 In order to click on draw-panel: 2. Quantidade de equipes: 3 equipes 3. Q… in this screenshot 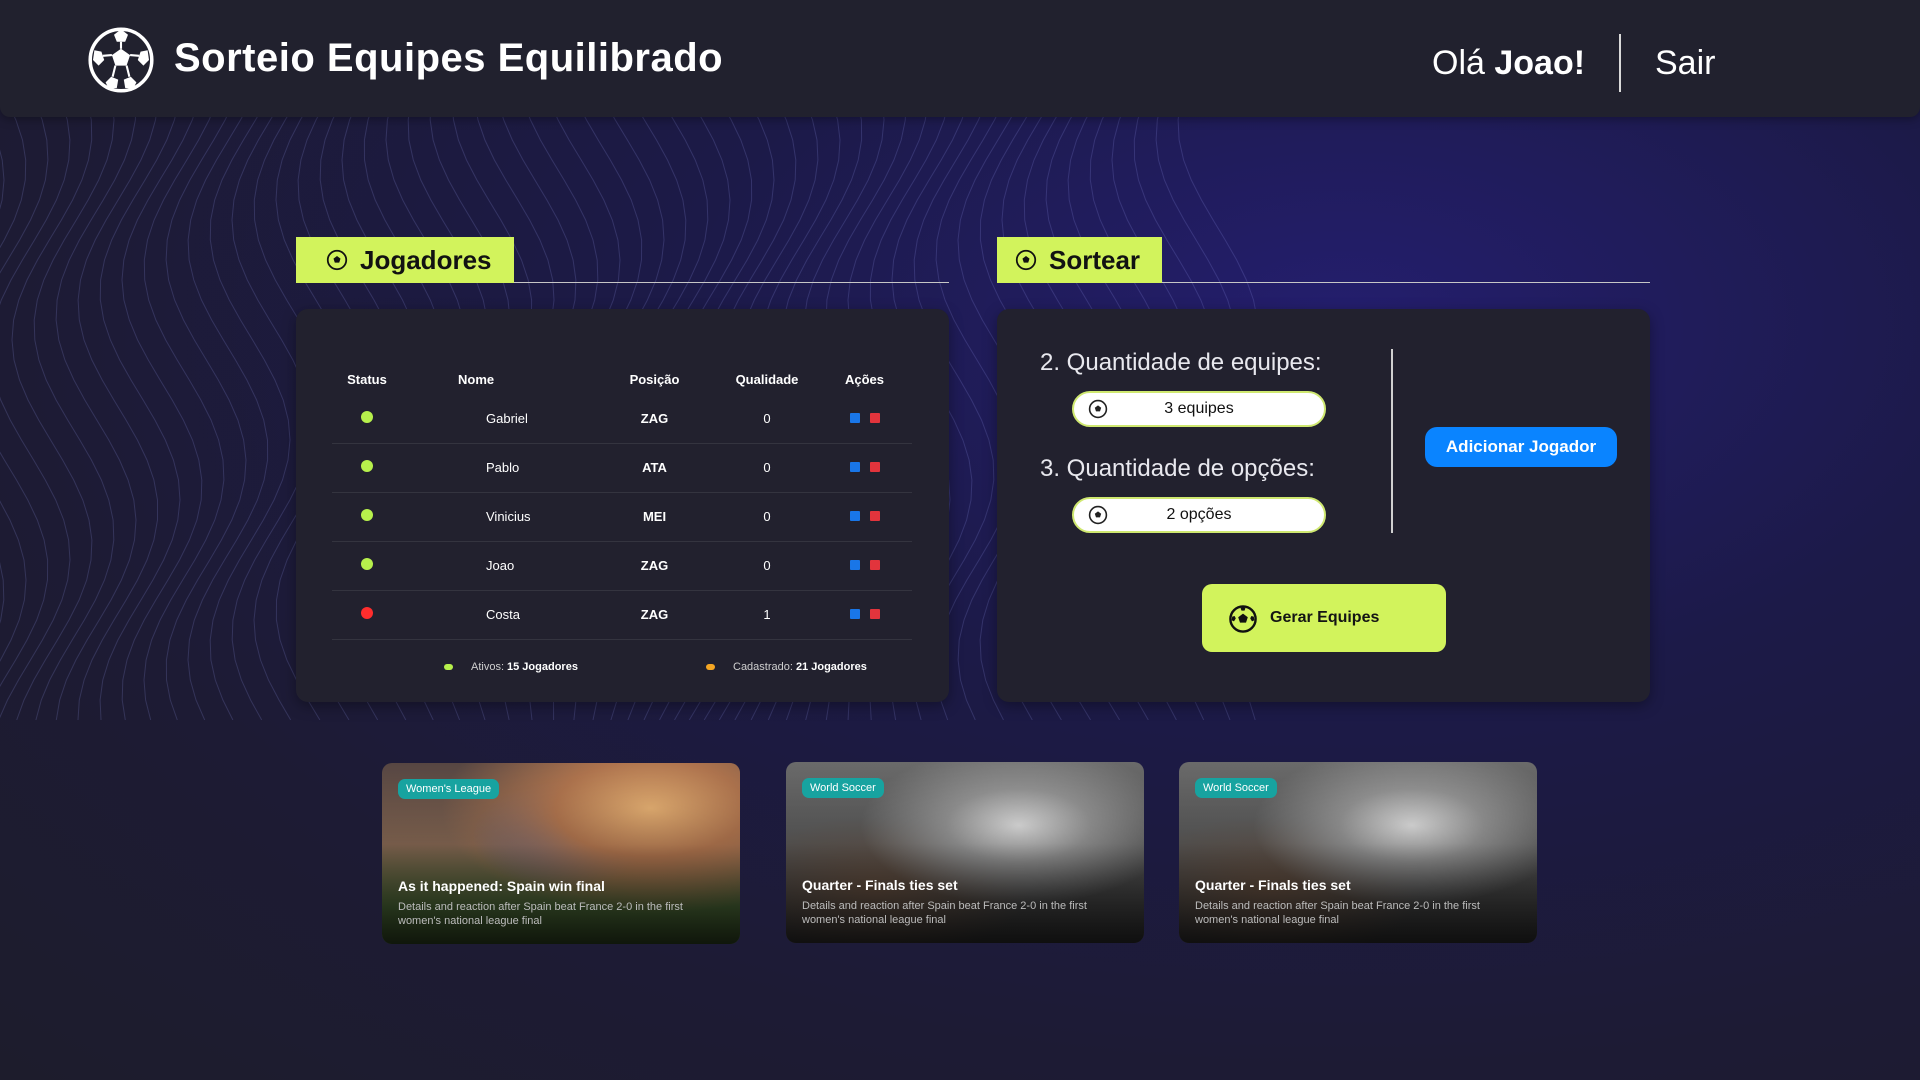, I will do `click(1323, 505)`.